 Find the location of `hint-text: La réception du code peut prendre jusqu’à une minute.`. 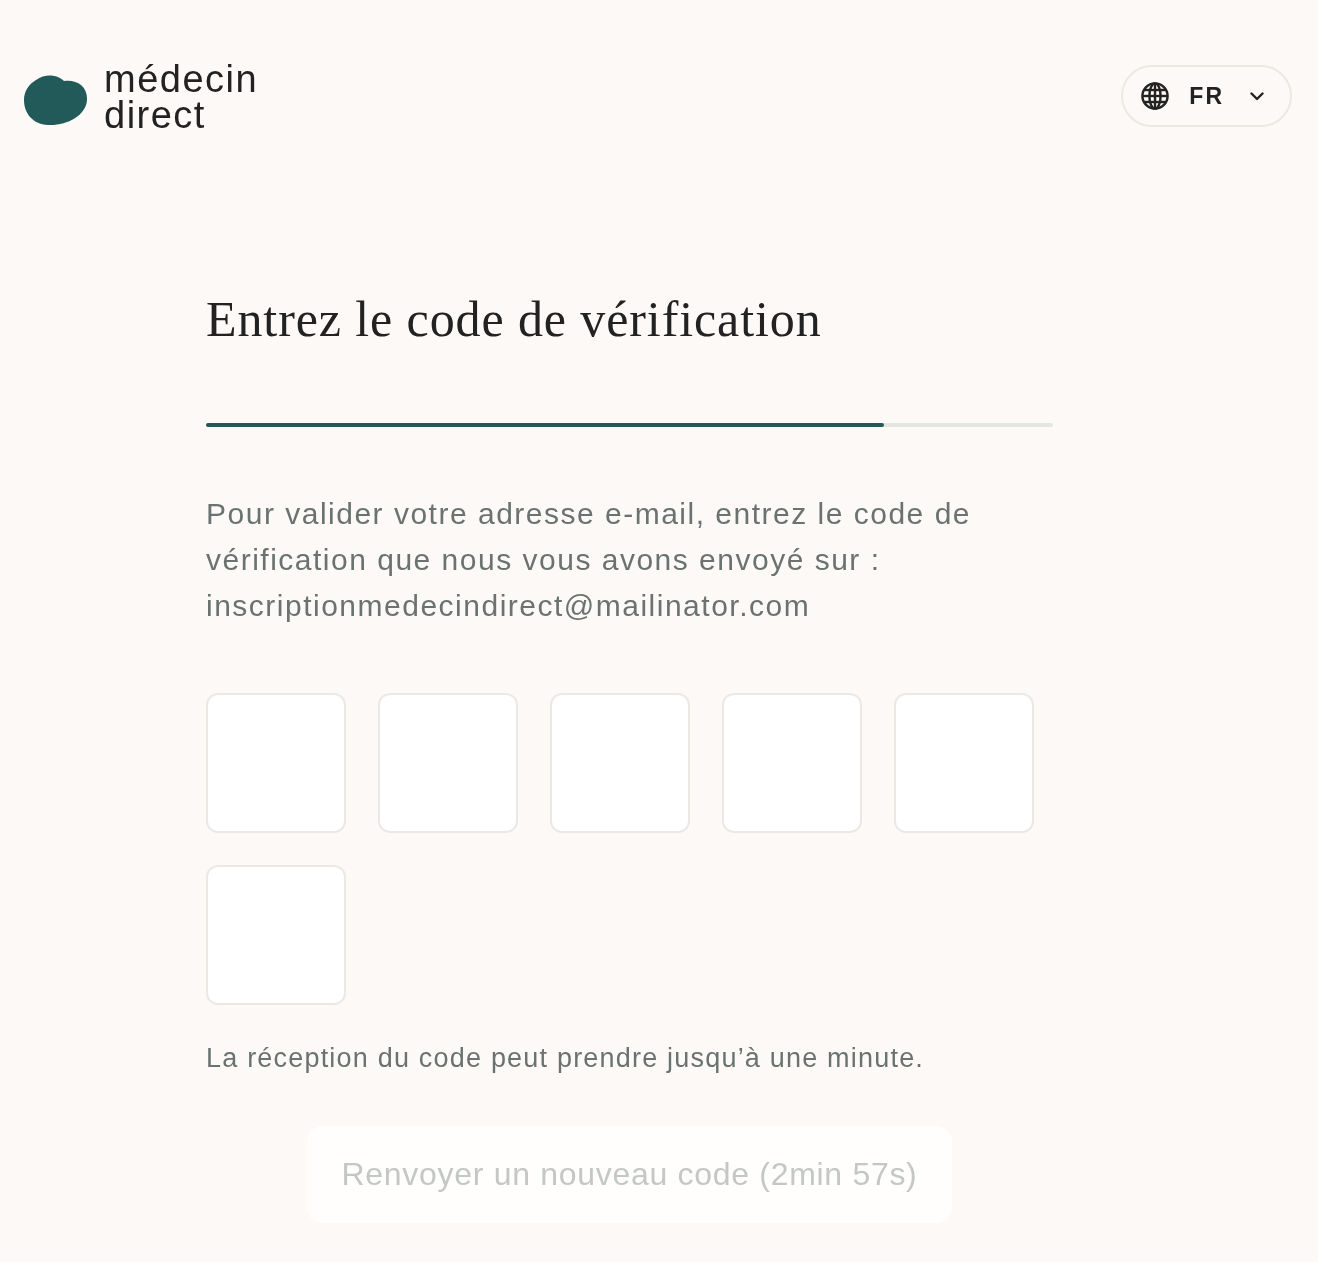

hint-text: La réception du code peut prendre jusqu’à une minute. is located at coordinates (566, 1058).